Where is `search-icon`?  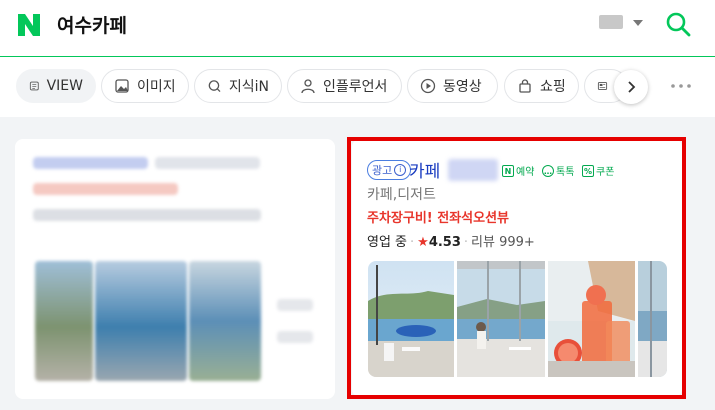 search-icon is located at coordinates (678, 24).